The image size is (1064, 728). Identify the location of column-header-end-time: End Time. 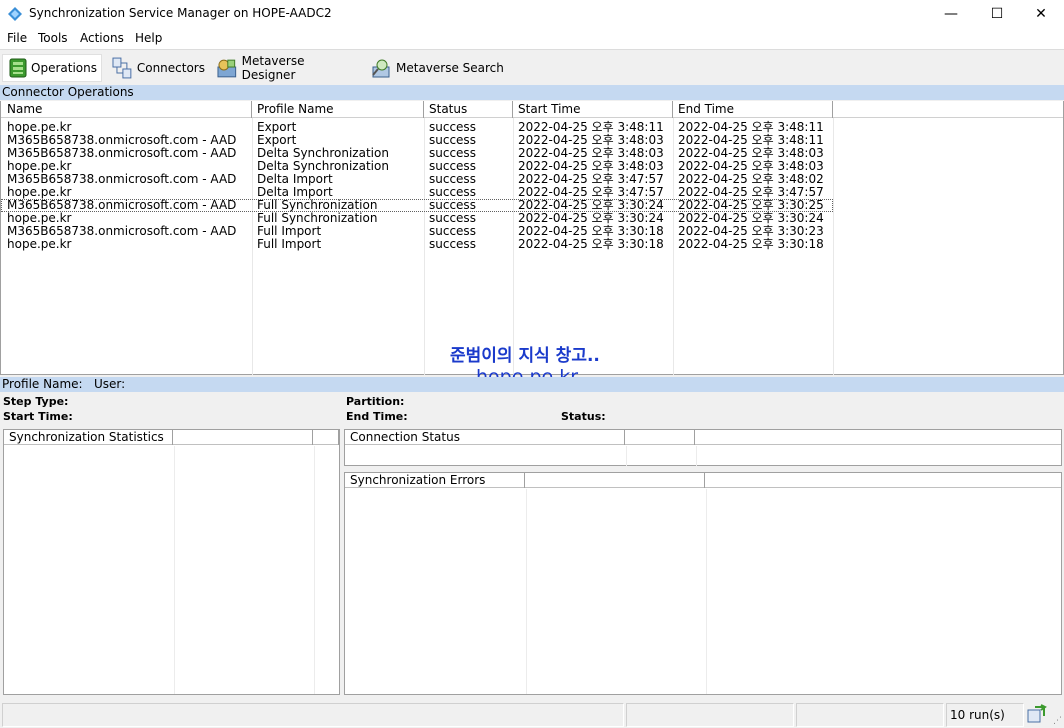
(753, 109).